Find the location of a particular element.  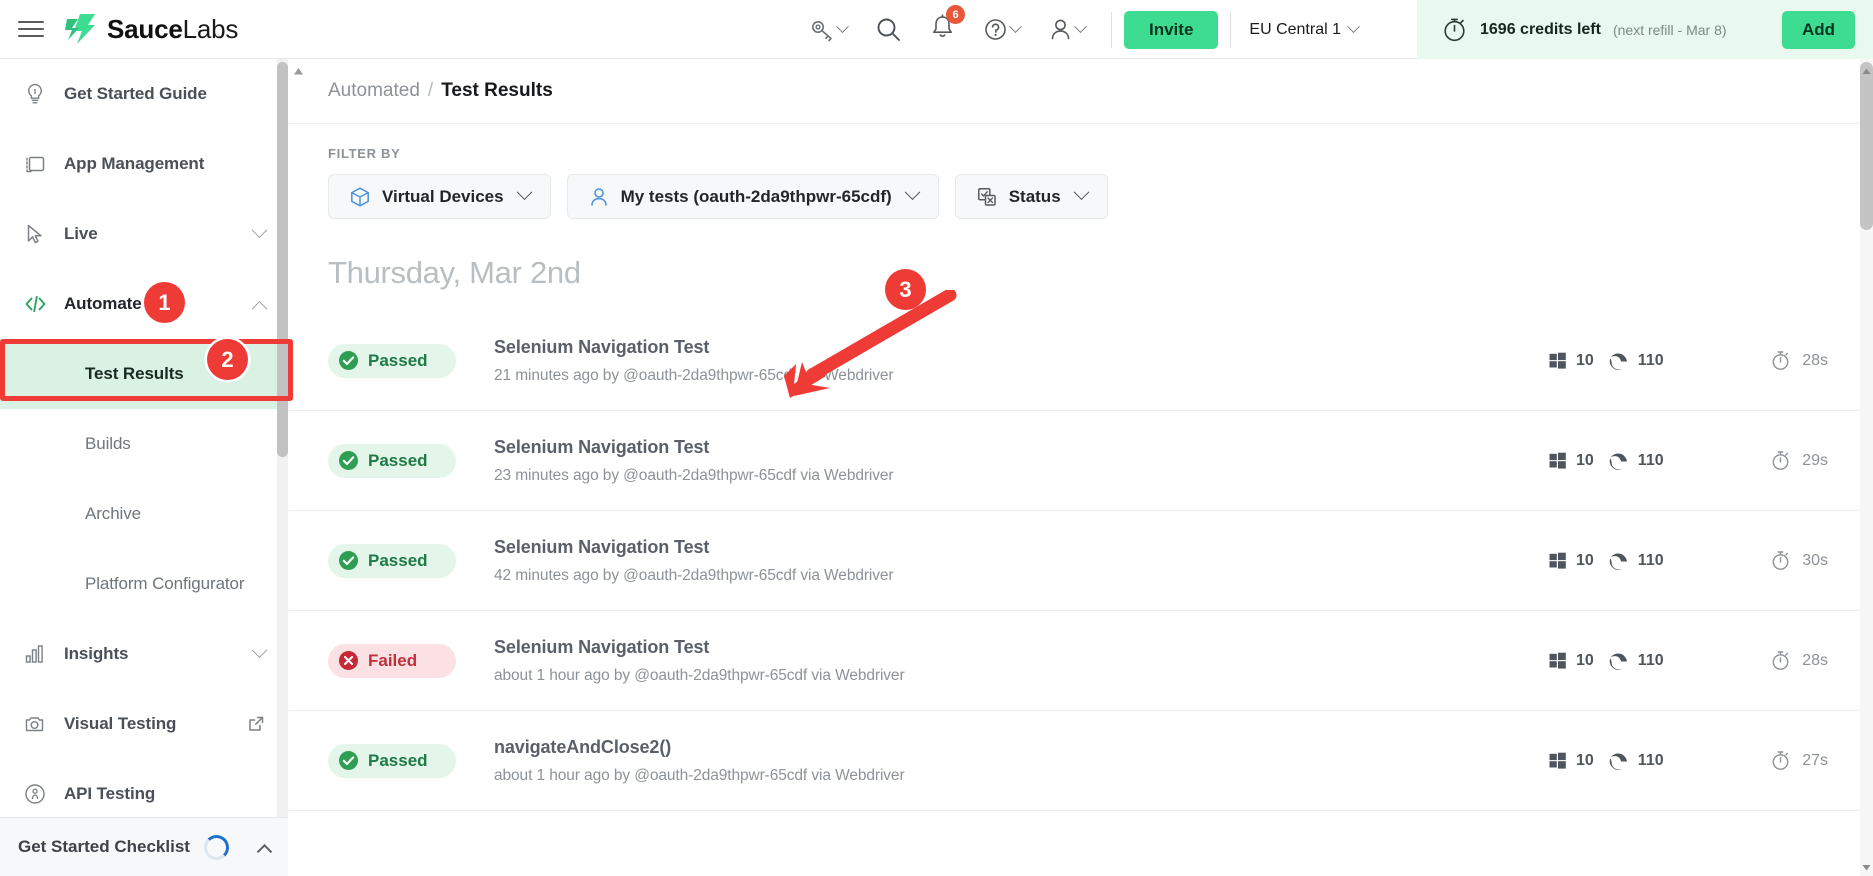

status-label: Passed is located at coordinates (398, 360).